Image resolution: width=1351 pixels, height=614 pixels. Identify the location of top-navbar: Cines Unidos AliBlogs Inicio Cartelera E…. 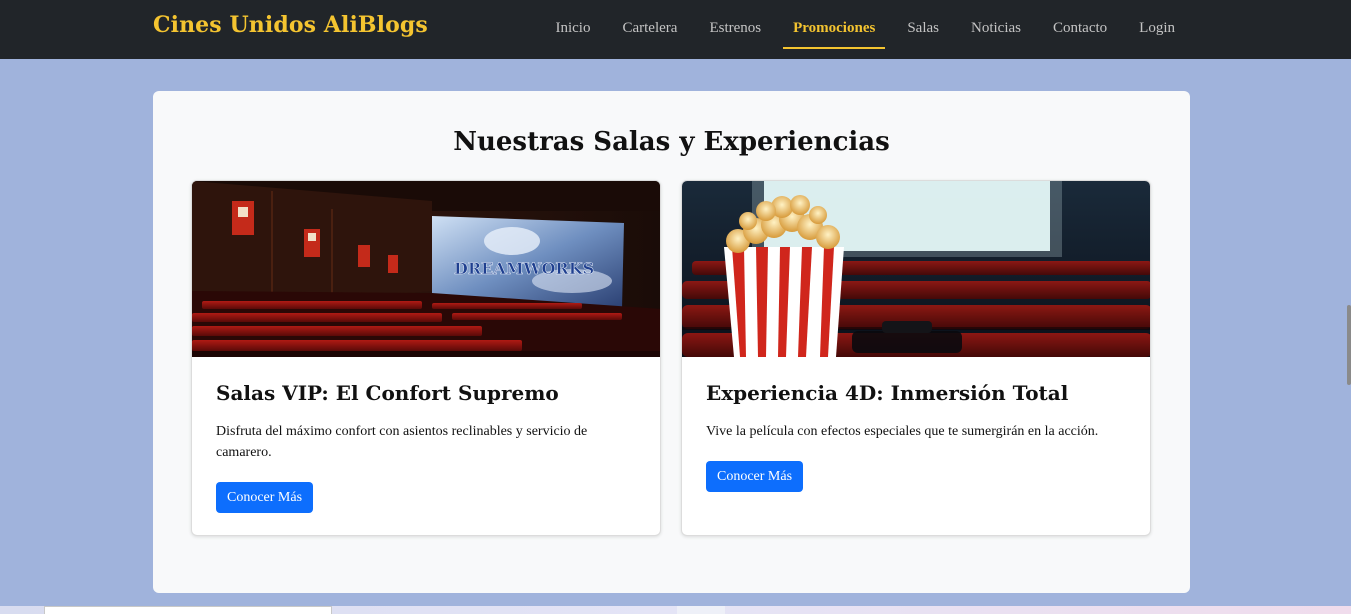
(675, 29).